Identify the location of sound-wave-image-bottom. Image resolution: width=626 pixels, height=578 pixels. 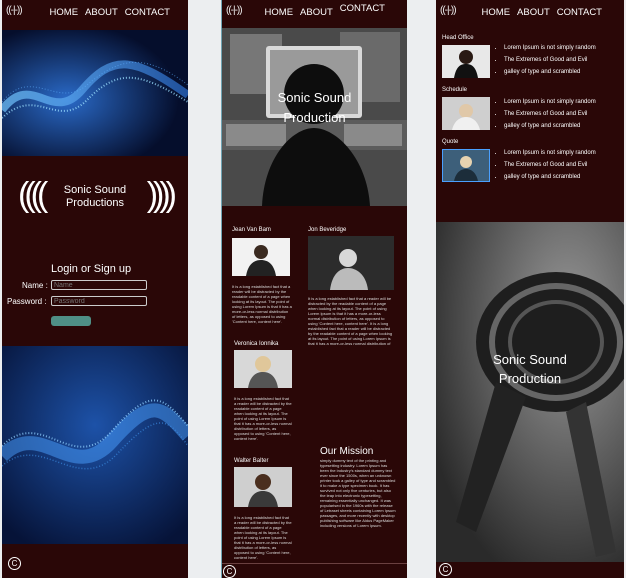
(95, 445).